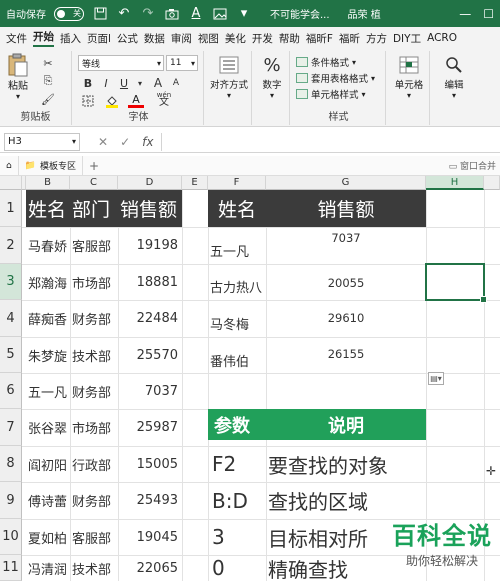 This screenshot has width=500, height=581. I want to click on table-row-7-name: 阎初阳, so click(49, 464).